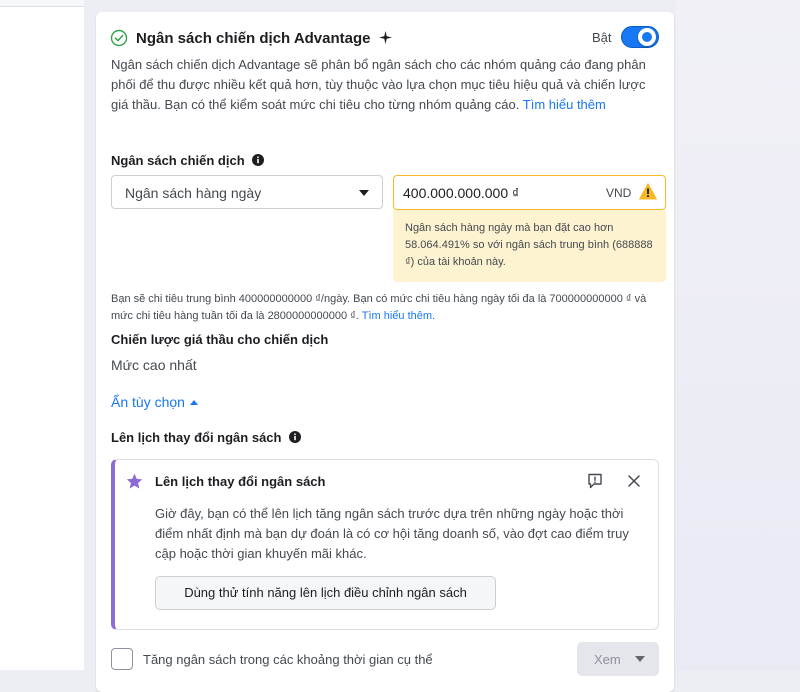 This screenshot has height=692, width=800. What do you see at coordinates (607, 659) in the screenshot?
I see `view-button-label: Xem` at bounding box center [607, 659].